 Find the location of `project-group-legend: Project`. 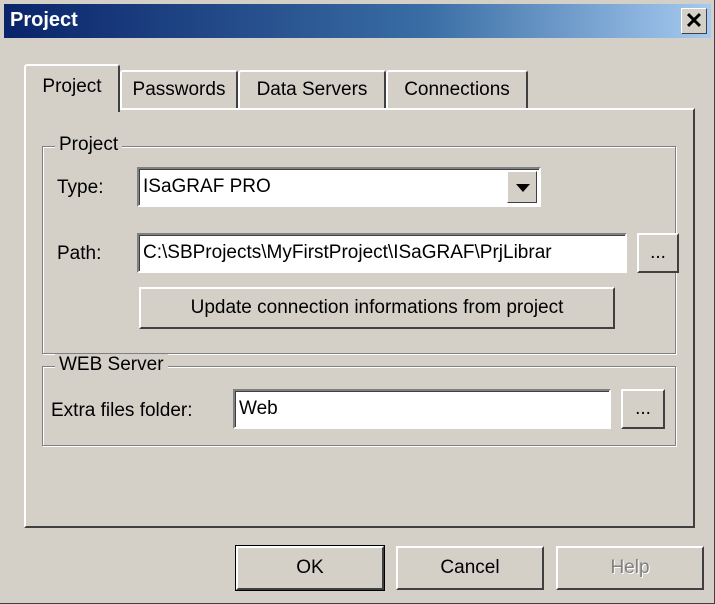

project-group-legend: Project is located at coordinates (89, 145).